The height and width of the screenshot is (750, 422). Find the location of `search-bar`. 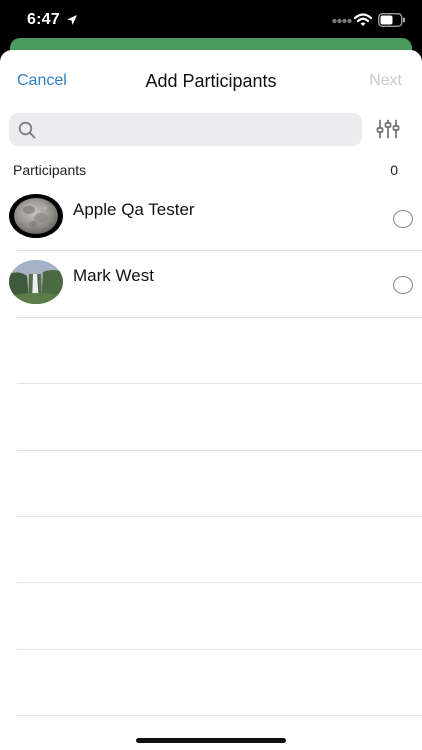

search-bar is located at coordinates (185, 129).